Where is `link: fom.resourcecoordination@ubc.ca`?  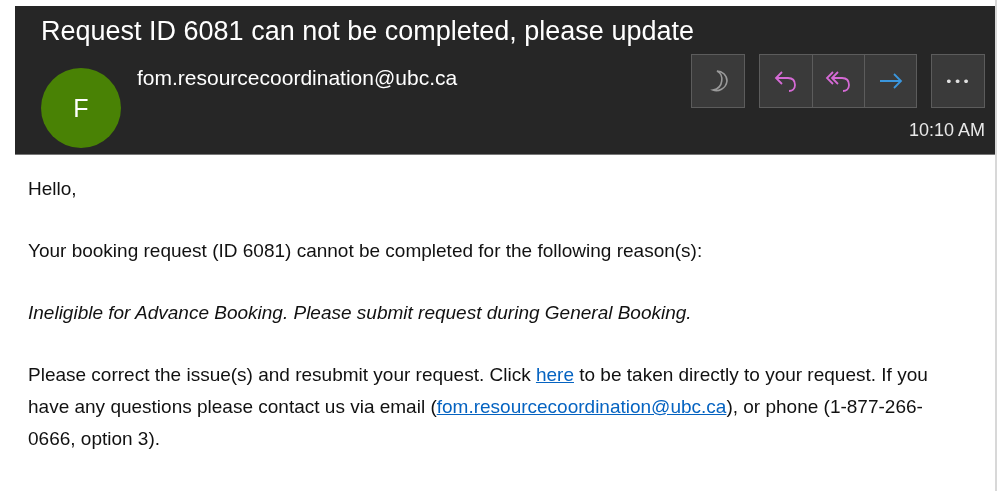
link: fom.resourcecoordination@ubc.ca is located at coordinates (581, 406).